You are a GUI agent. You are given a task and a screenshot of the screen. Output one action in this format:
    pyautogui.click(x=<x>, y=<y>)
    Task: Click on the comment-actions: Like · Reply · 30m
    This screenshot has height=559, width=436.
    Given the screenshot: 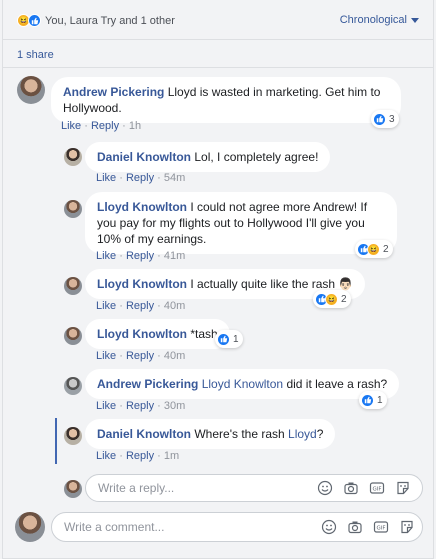 What is the action you would take?
    pyautogui.click(x=141, y=406)
    